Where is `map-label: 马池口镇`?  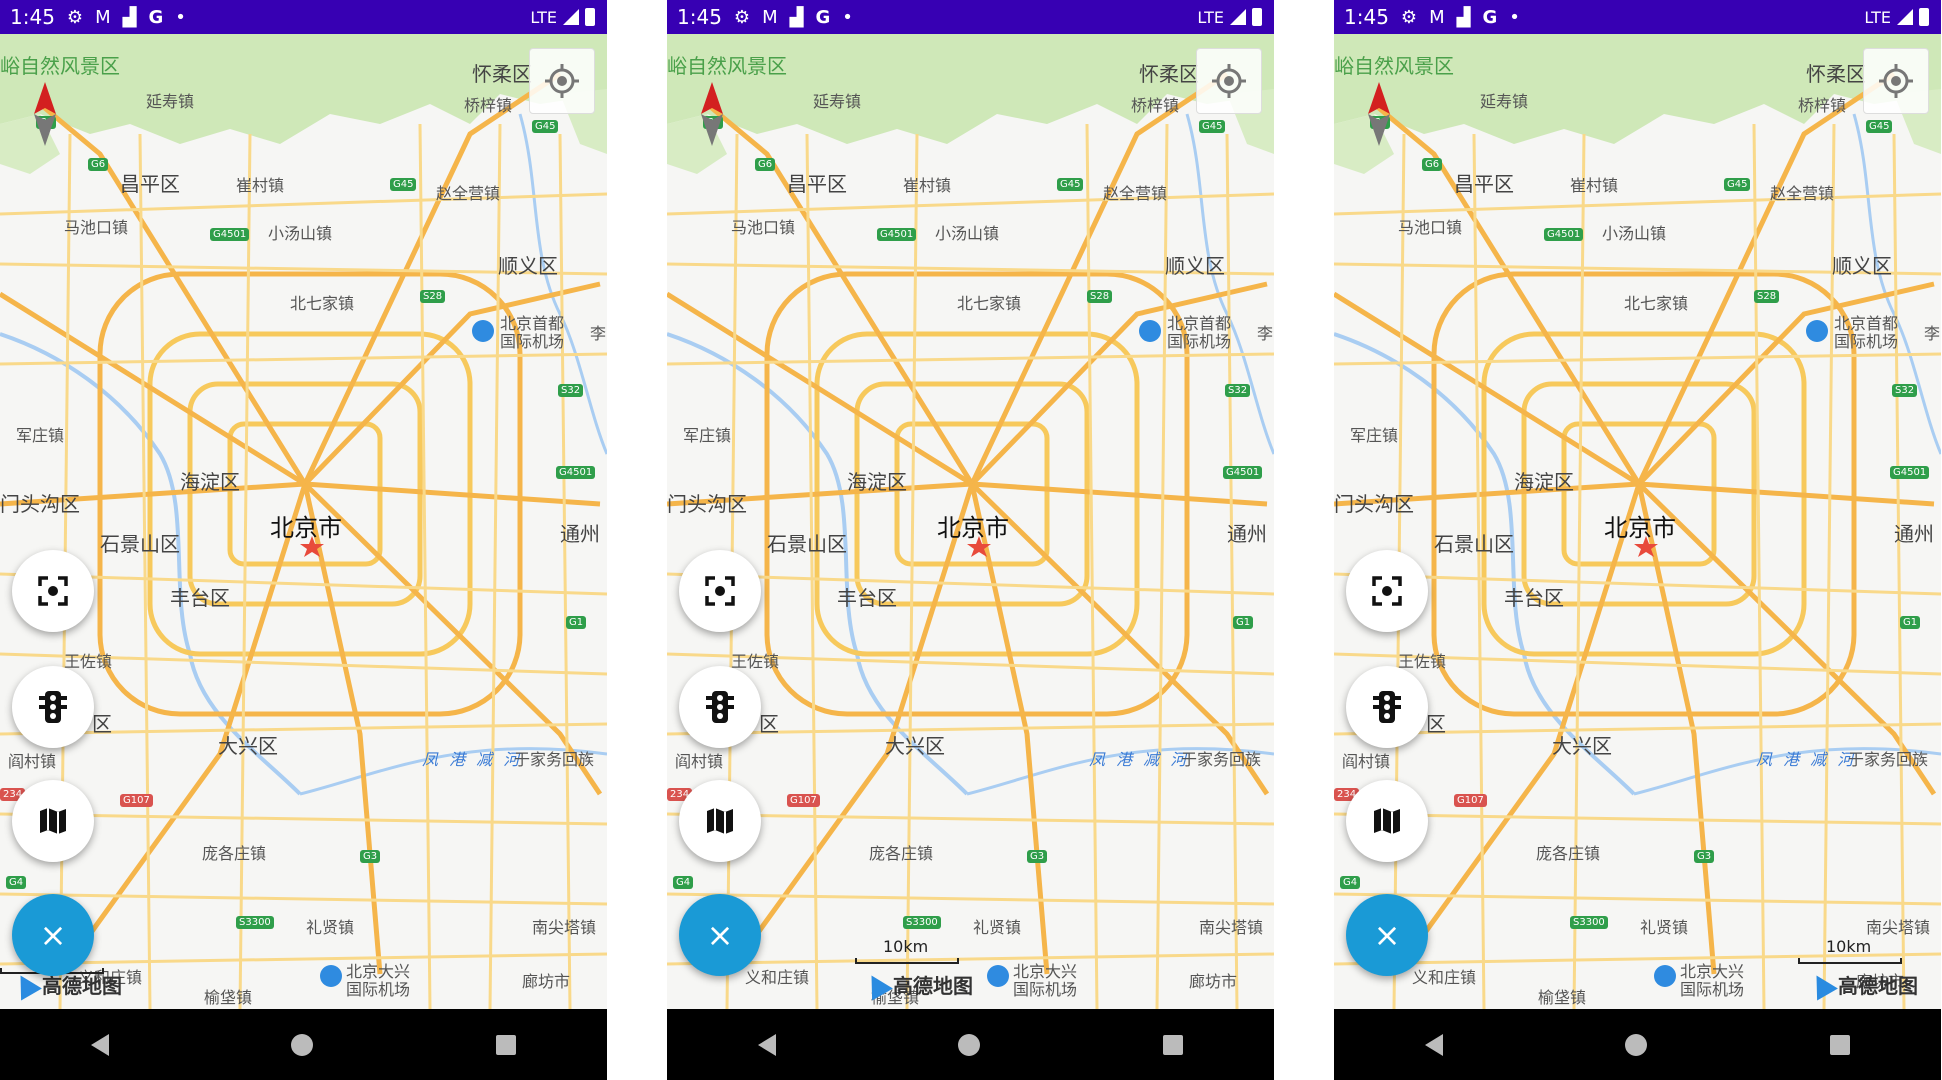
map-label: 马池口镇 is located at coordinates (96, 227).